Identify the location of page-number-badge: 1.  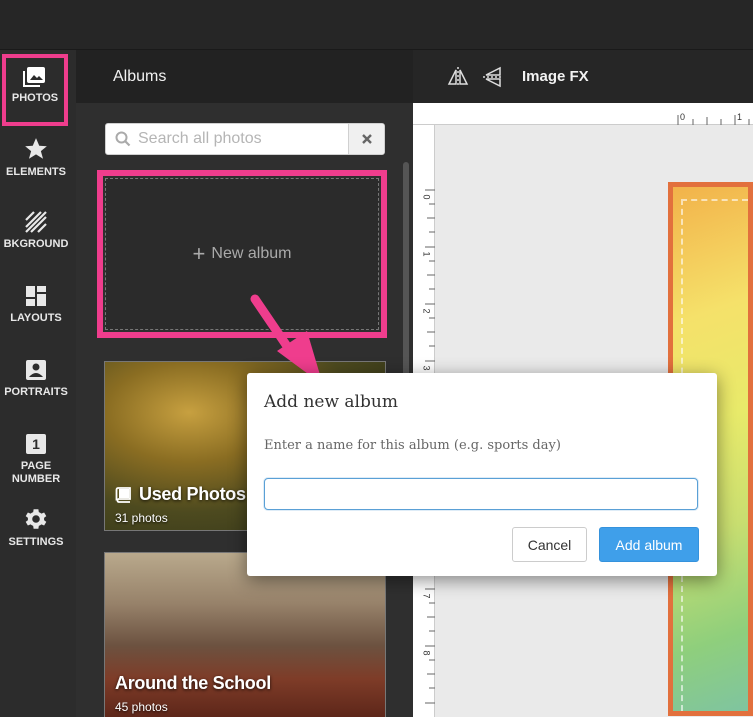
(36, 444).